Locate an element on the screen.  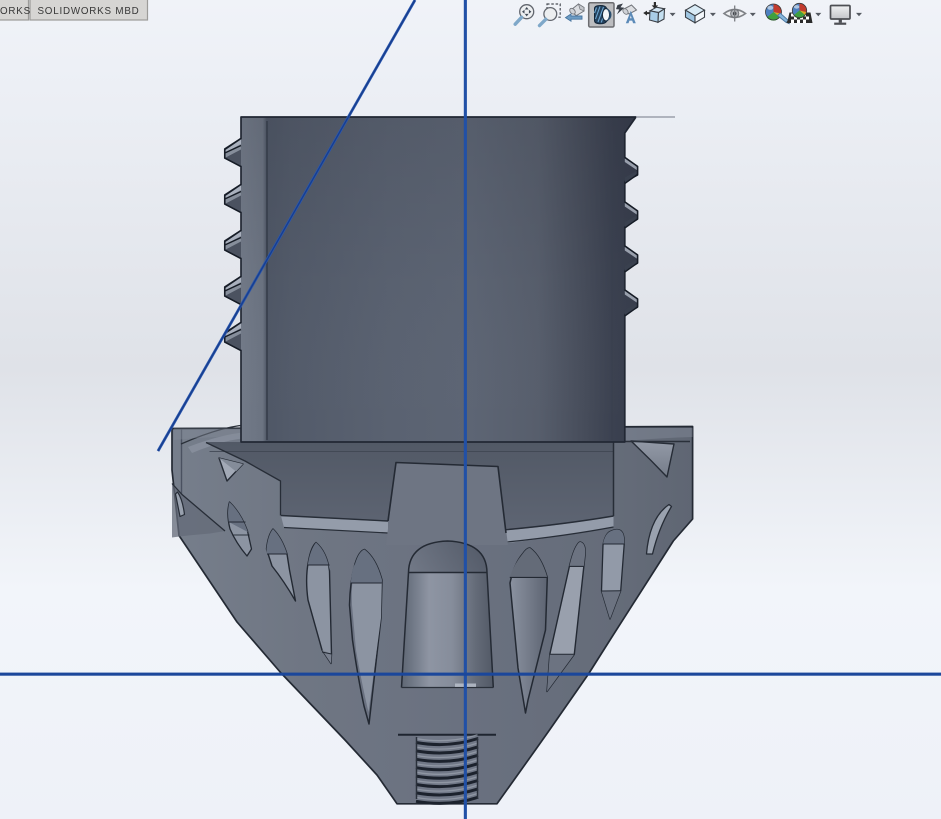
svg-text: SOLIDWORKS MBD is located at coordinates (88, 11).